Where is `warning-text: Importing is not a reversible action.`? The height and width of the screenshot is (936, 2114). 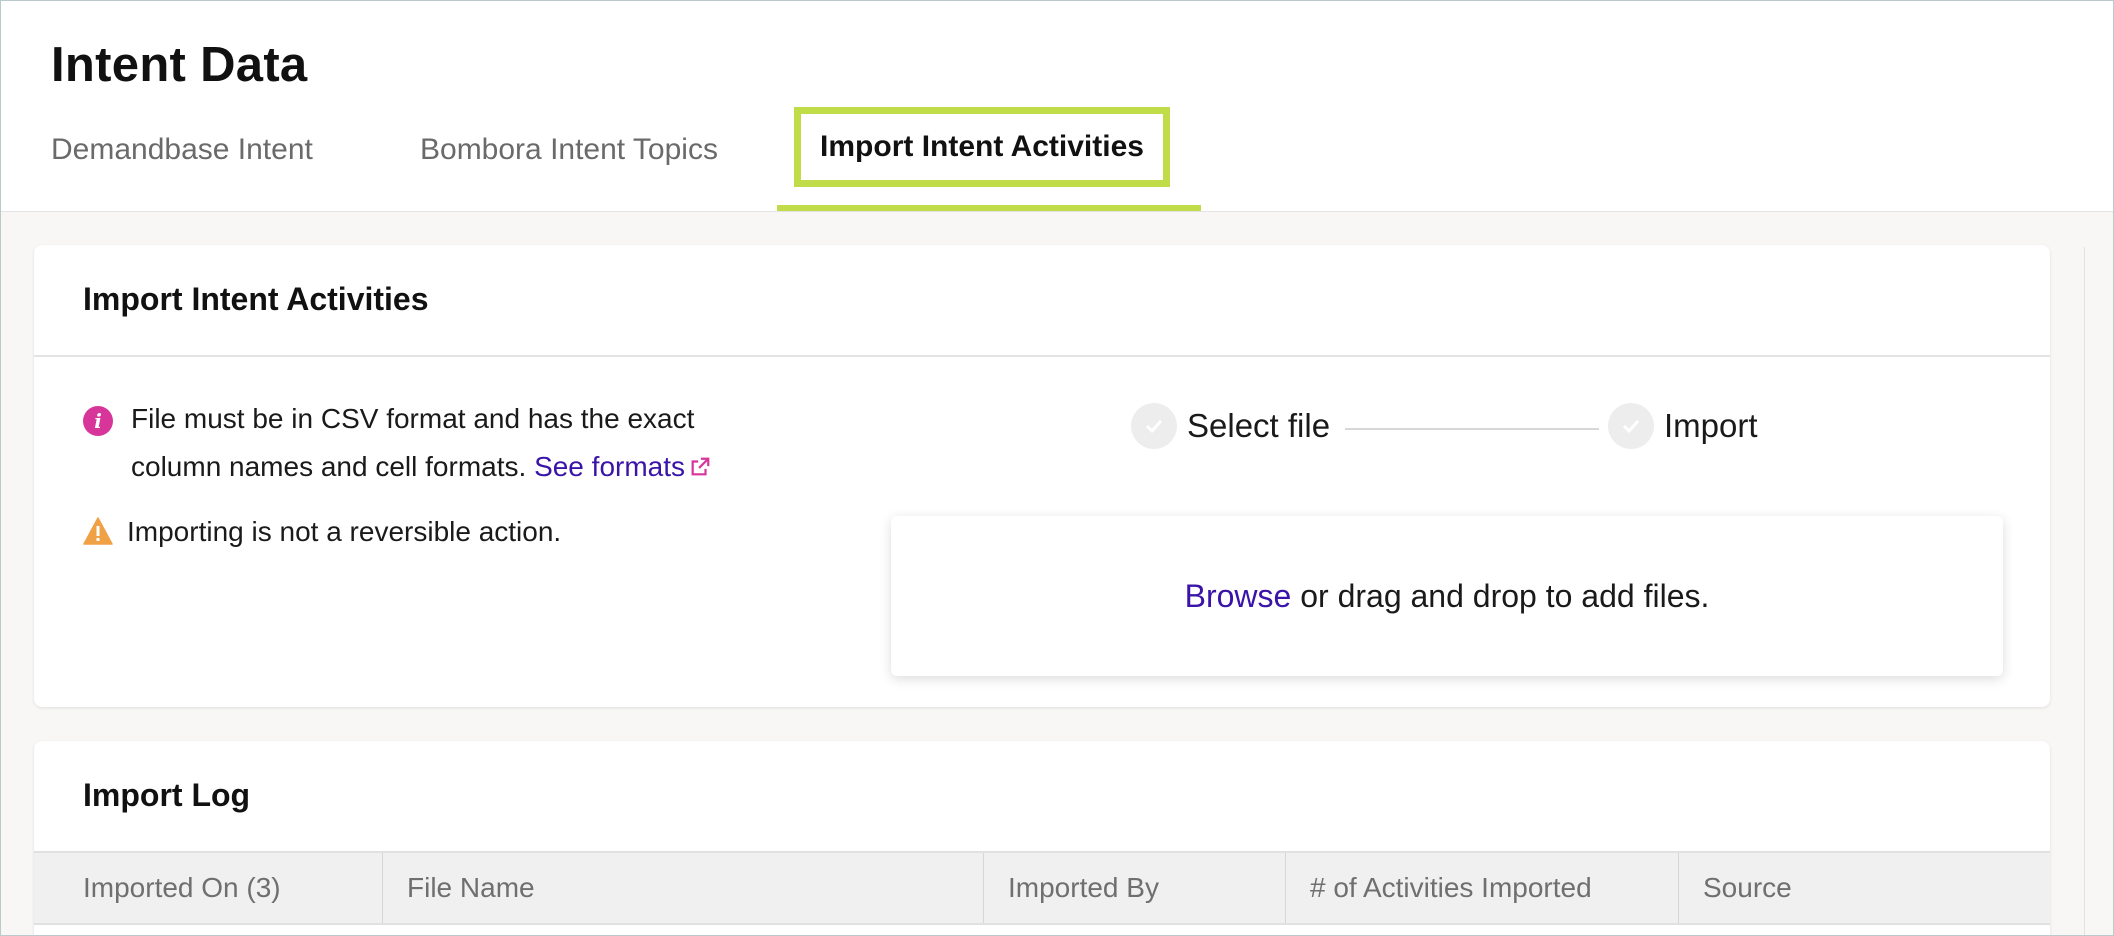 warning-text: Importing is not a reversible action. is located at coordinates (344, 531).